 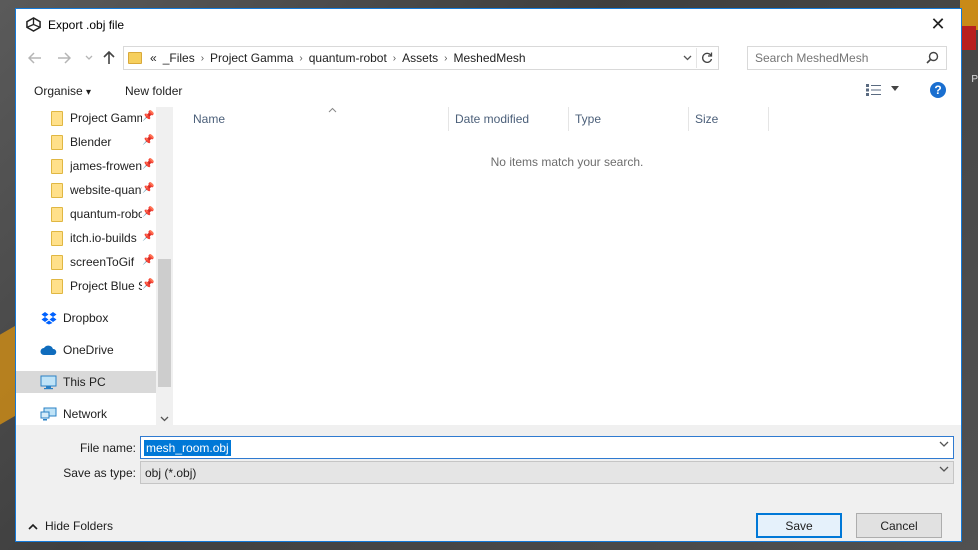 I want to click on nav-item-quick-access: Blender 📌, so click(x=86, y=142).